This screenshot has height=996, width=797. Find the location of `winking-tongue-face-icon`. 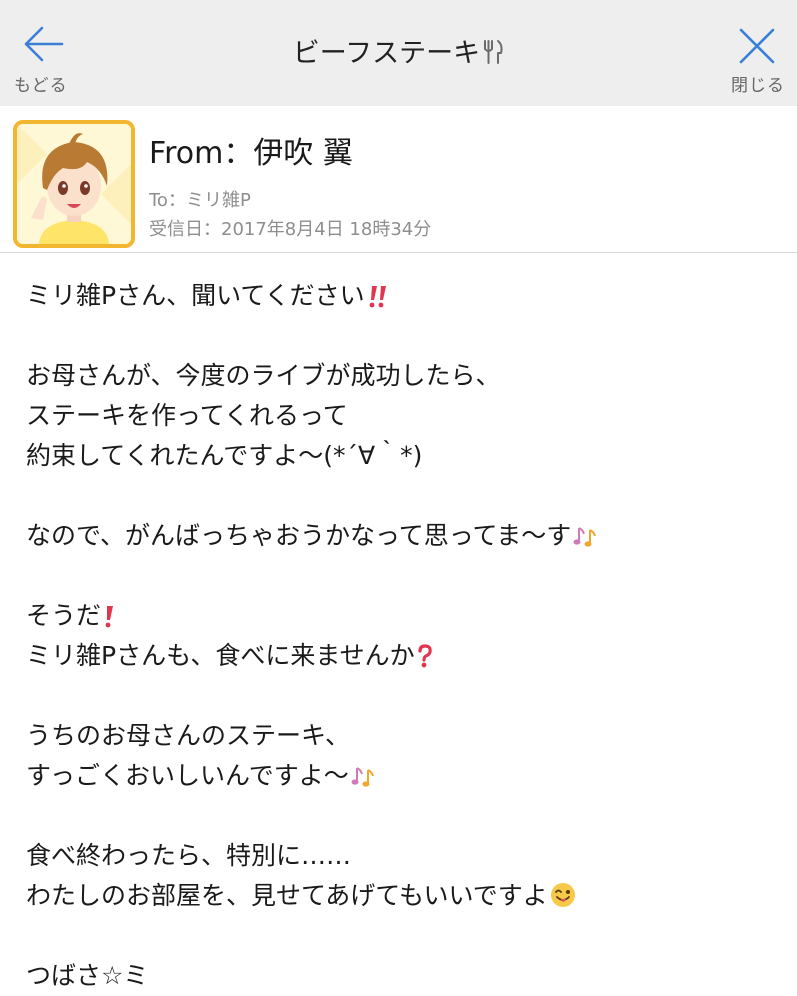

winking-tongue-face-icon is located at coordinates (562, 895).